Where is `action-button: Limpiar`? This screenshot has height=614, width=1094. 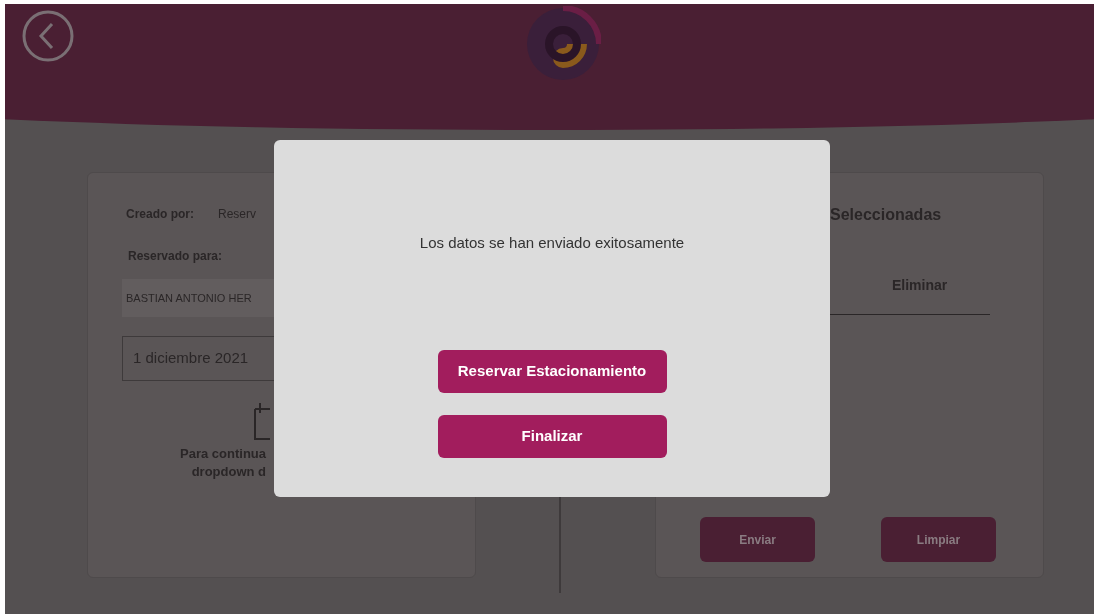 action-button: Limpiar is located at coordinates (938, 539).